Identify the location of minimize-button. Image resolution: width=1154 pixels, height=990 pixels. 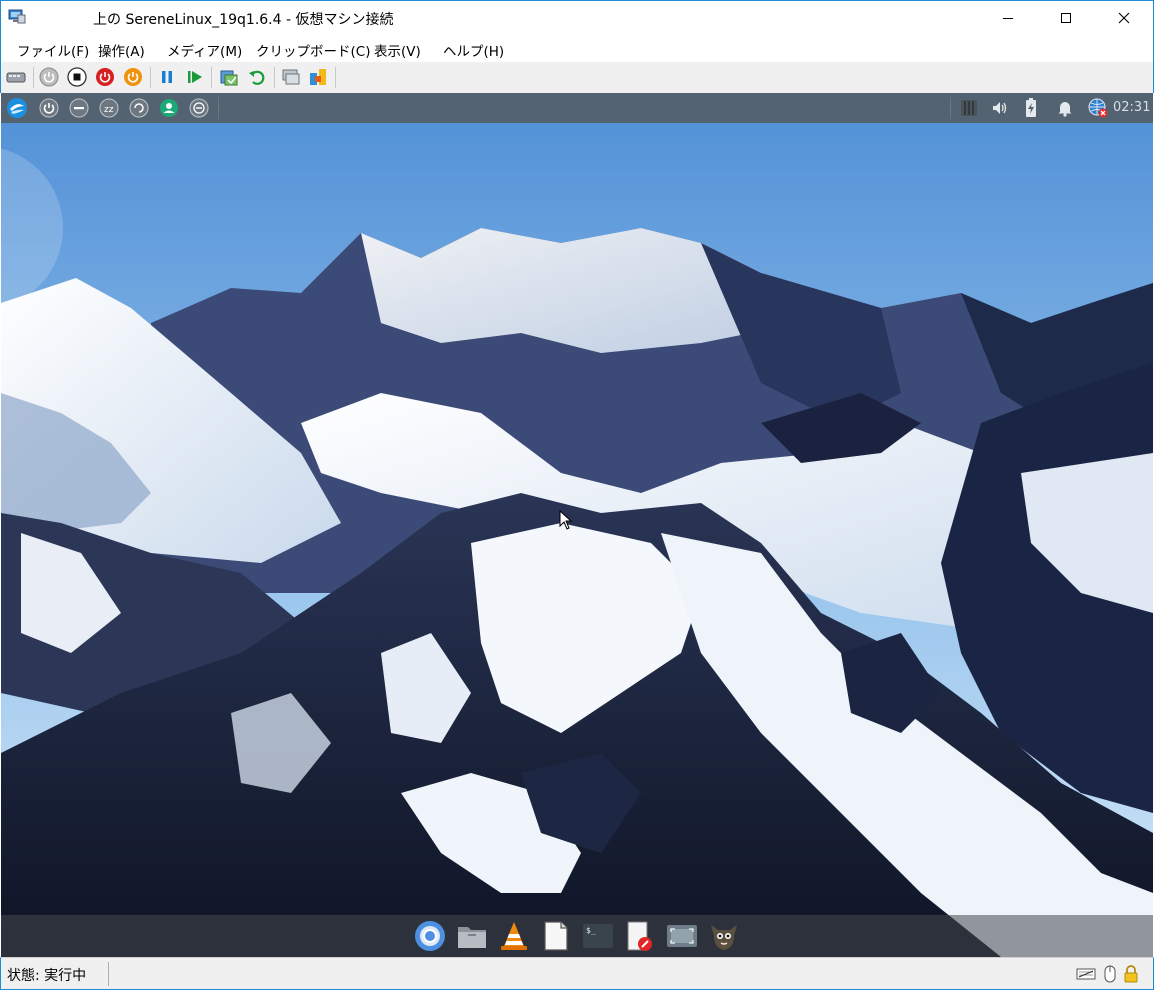
(1008, 18).